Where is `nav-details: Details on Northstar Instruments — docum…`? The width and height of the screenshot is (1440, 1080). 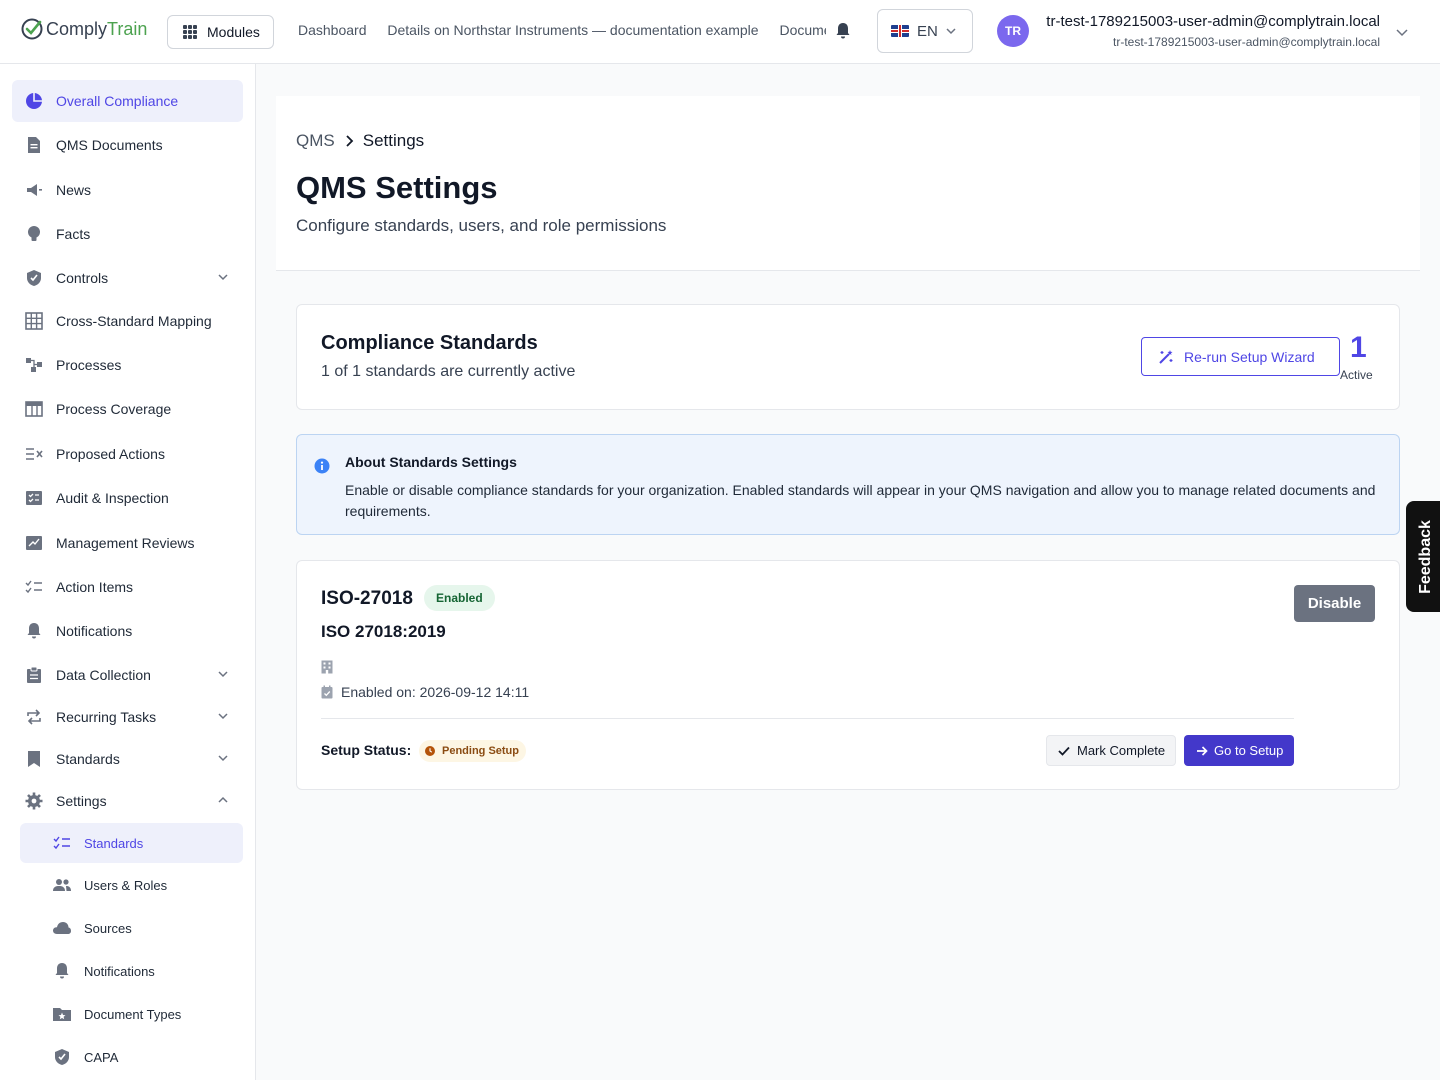 nav-details: Details on Northstar Instruments — docum… is located at coordinates (572, 30).